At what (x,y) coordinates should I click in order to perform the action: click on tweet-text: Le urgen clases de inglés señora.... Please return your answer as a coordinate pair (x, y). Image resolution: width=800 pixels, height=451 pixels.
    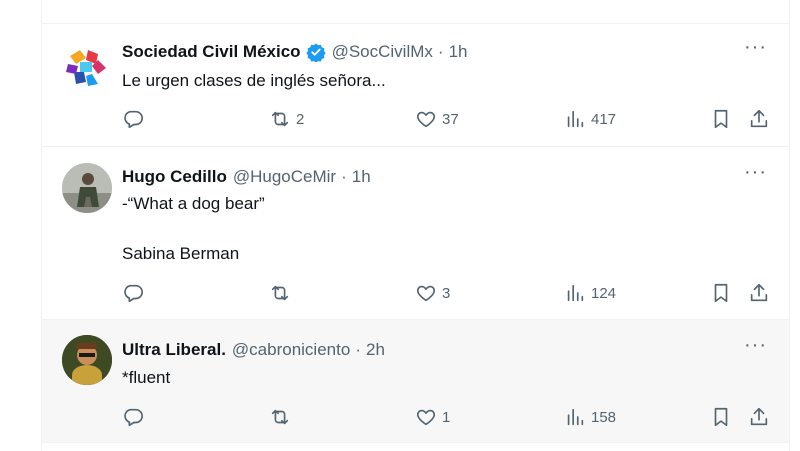
    Looking at the image, I should click on (254, 80).